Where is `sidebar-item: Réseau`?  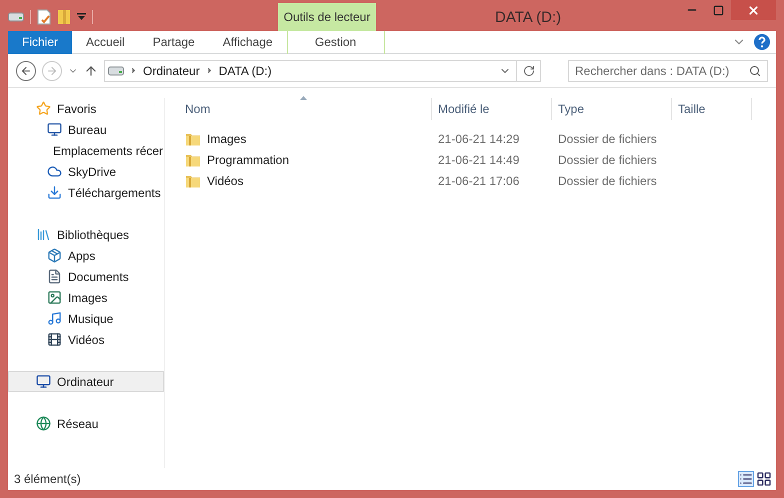
sidebar-item: Réseau is located at coordinates (86, 423).